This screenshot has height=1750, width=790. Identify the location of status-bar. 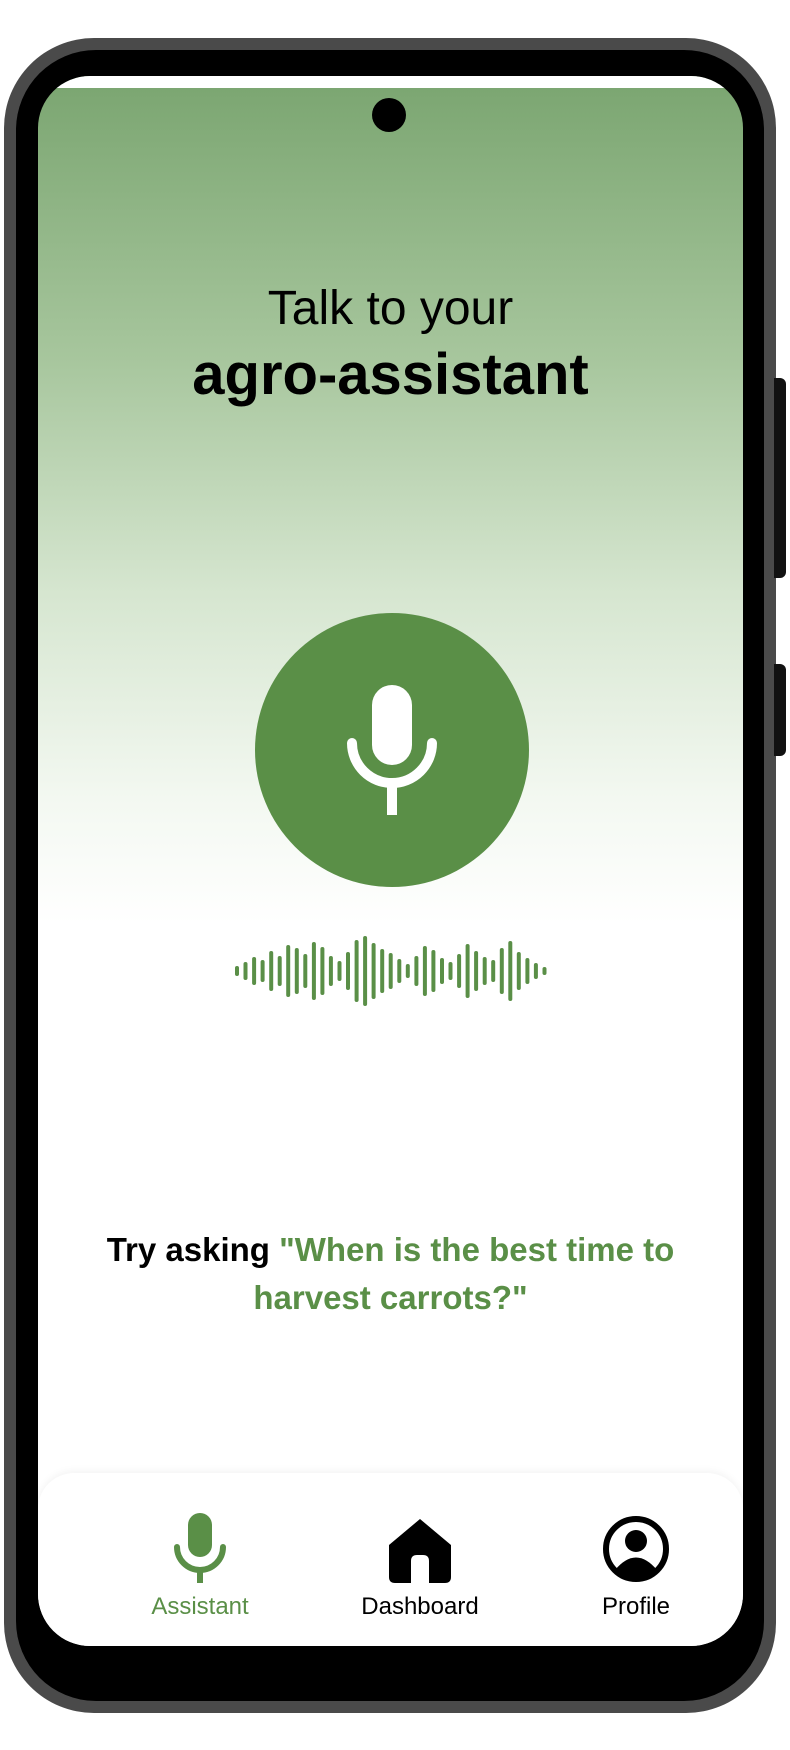
(390, 82).